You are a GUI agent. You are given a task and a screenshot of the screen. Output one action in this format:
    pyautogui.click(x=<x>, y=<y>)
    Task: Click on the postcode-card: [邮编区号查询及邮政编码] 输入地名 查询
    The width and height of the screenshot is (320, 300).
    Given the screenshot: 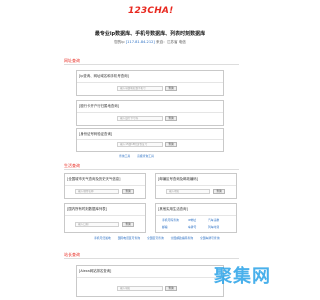 What is the action you would take?
    pyautogui.click(x=196, y=186)
    